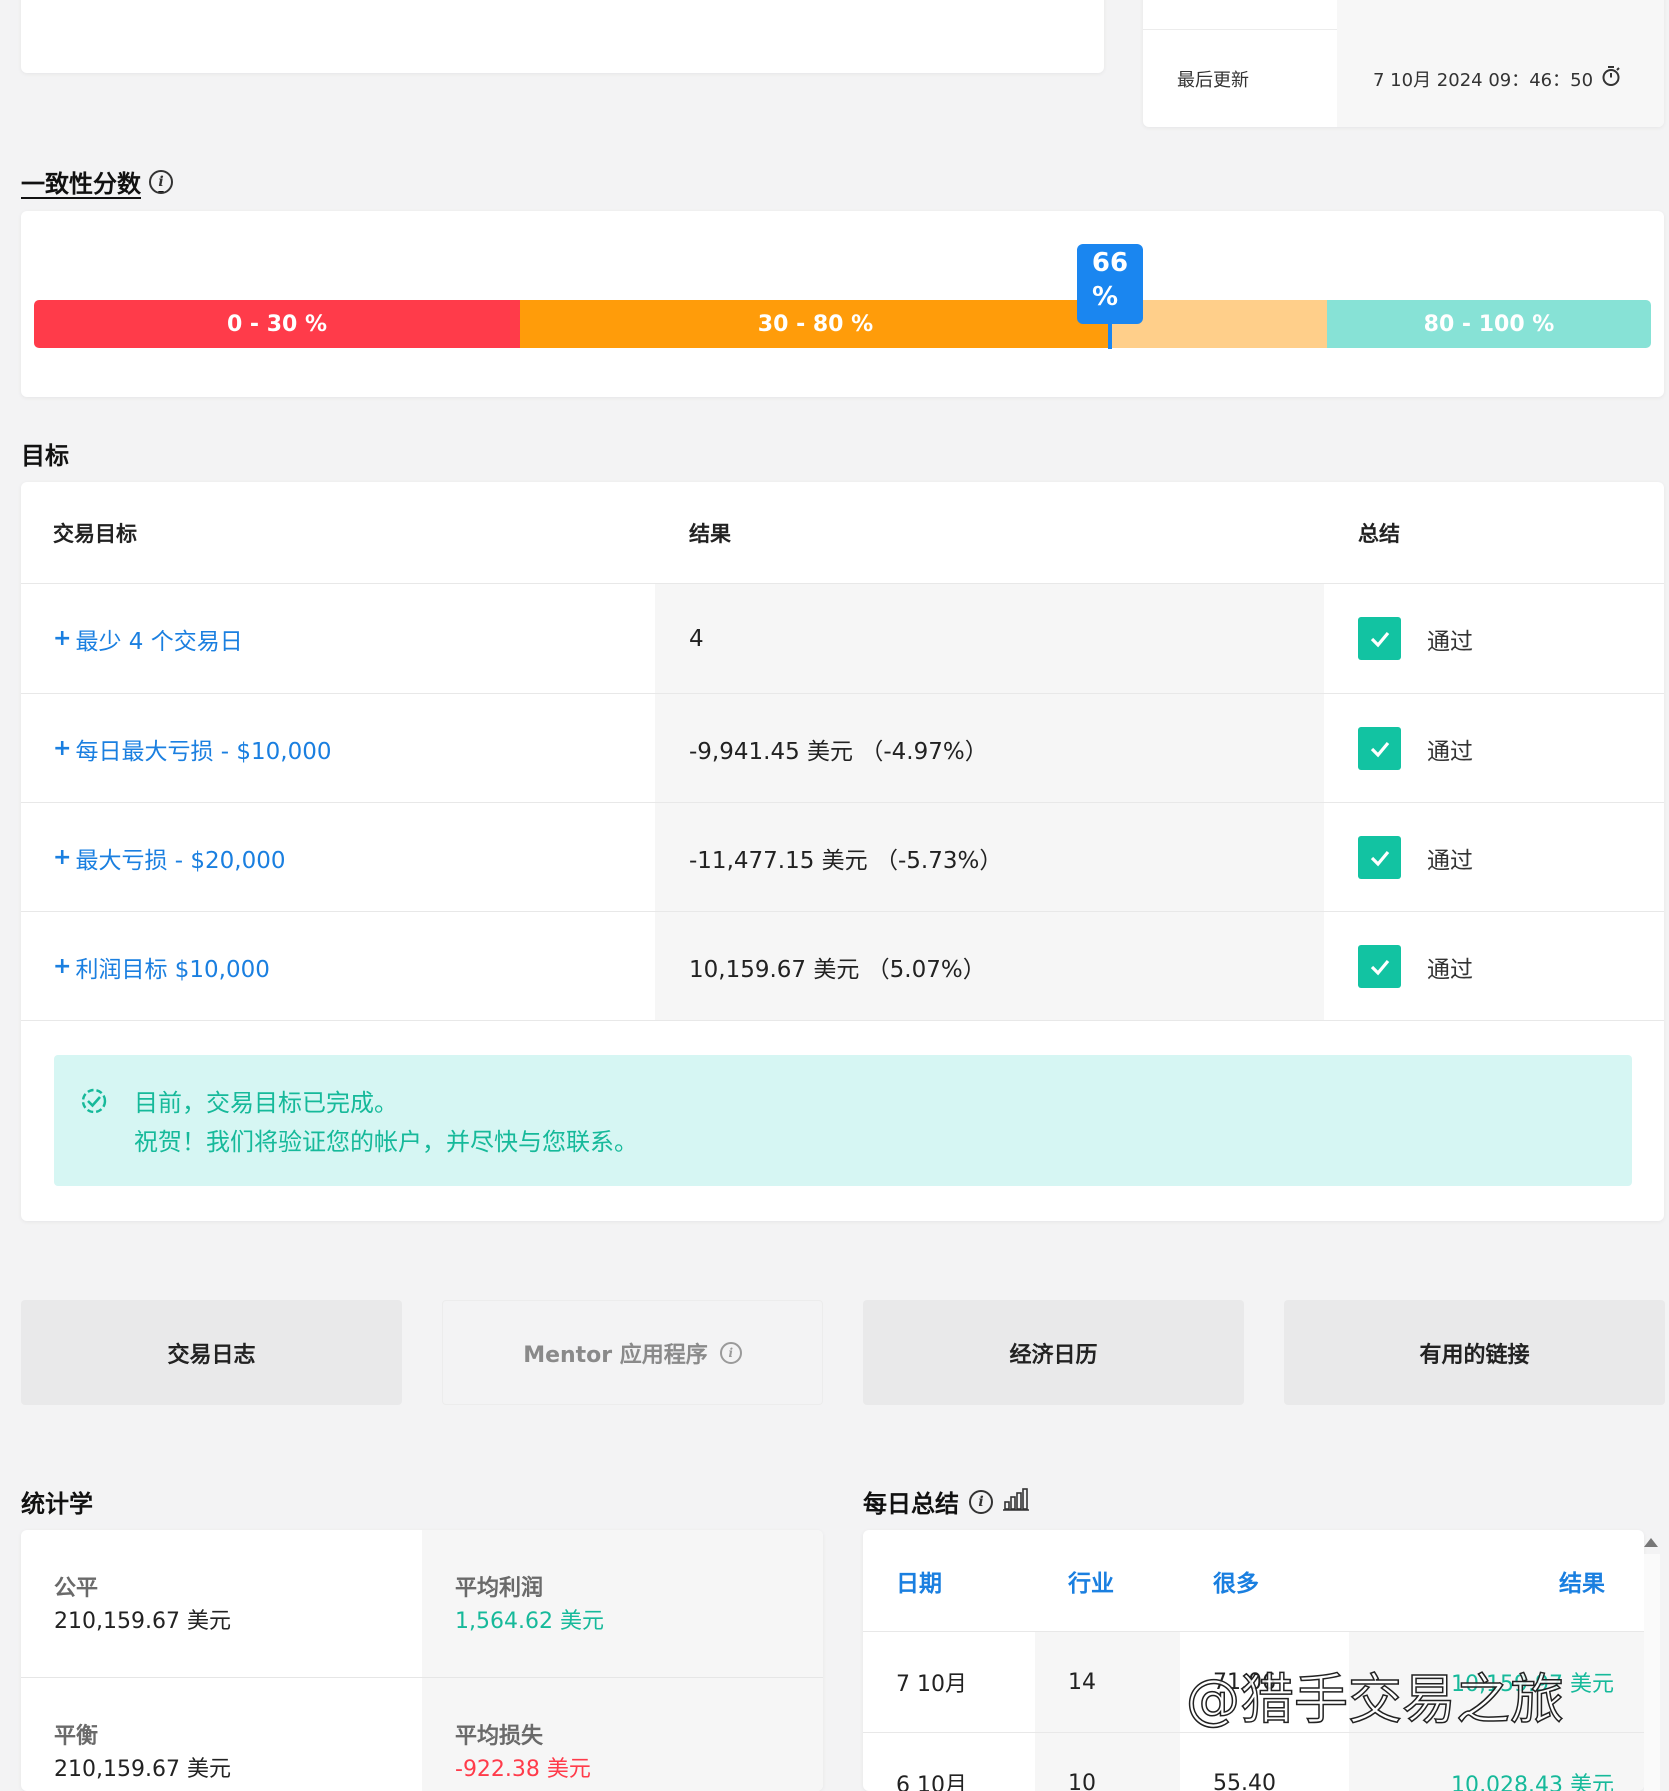  Describe the element at coordinates (221, 1603) in the screenshot. I see `stat-equity: 公平 210,159.67 美元` at that location.